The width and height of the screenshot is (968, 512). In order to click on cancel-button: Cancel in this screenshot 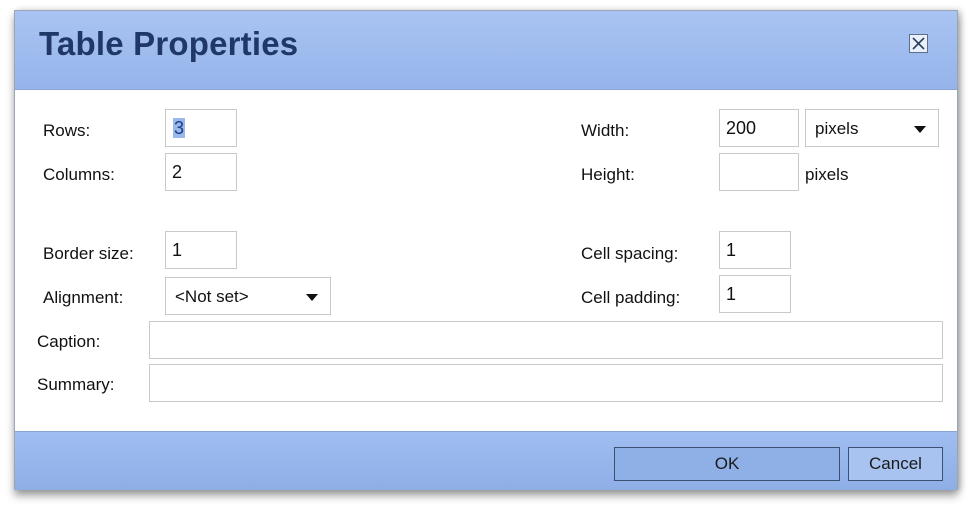, I will do `click(895, 464)`.